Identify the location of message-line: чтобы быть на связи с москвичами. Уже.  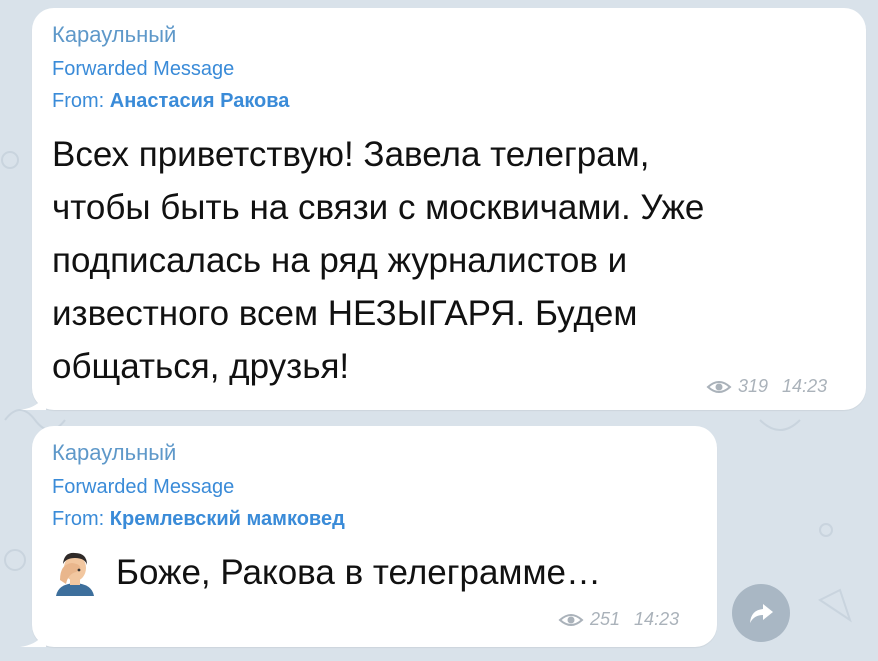
(378, 207).